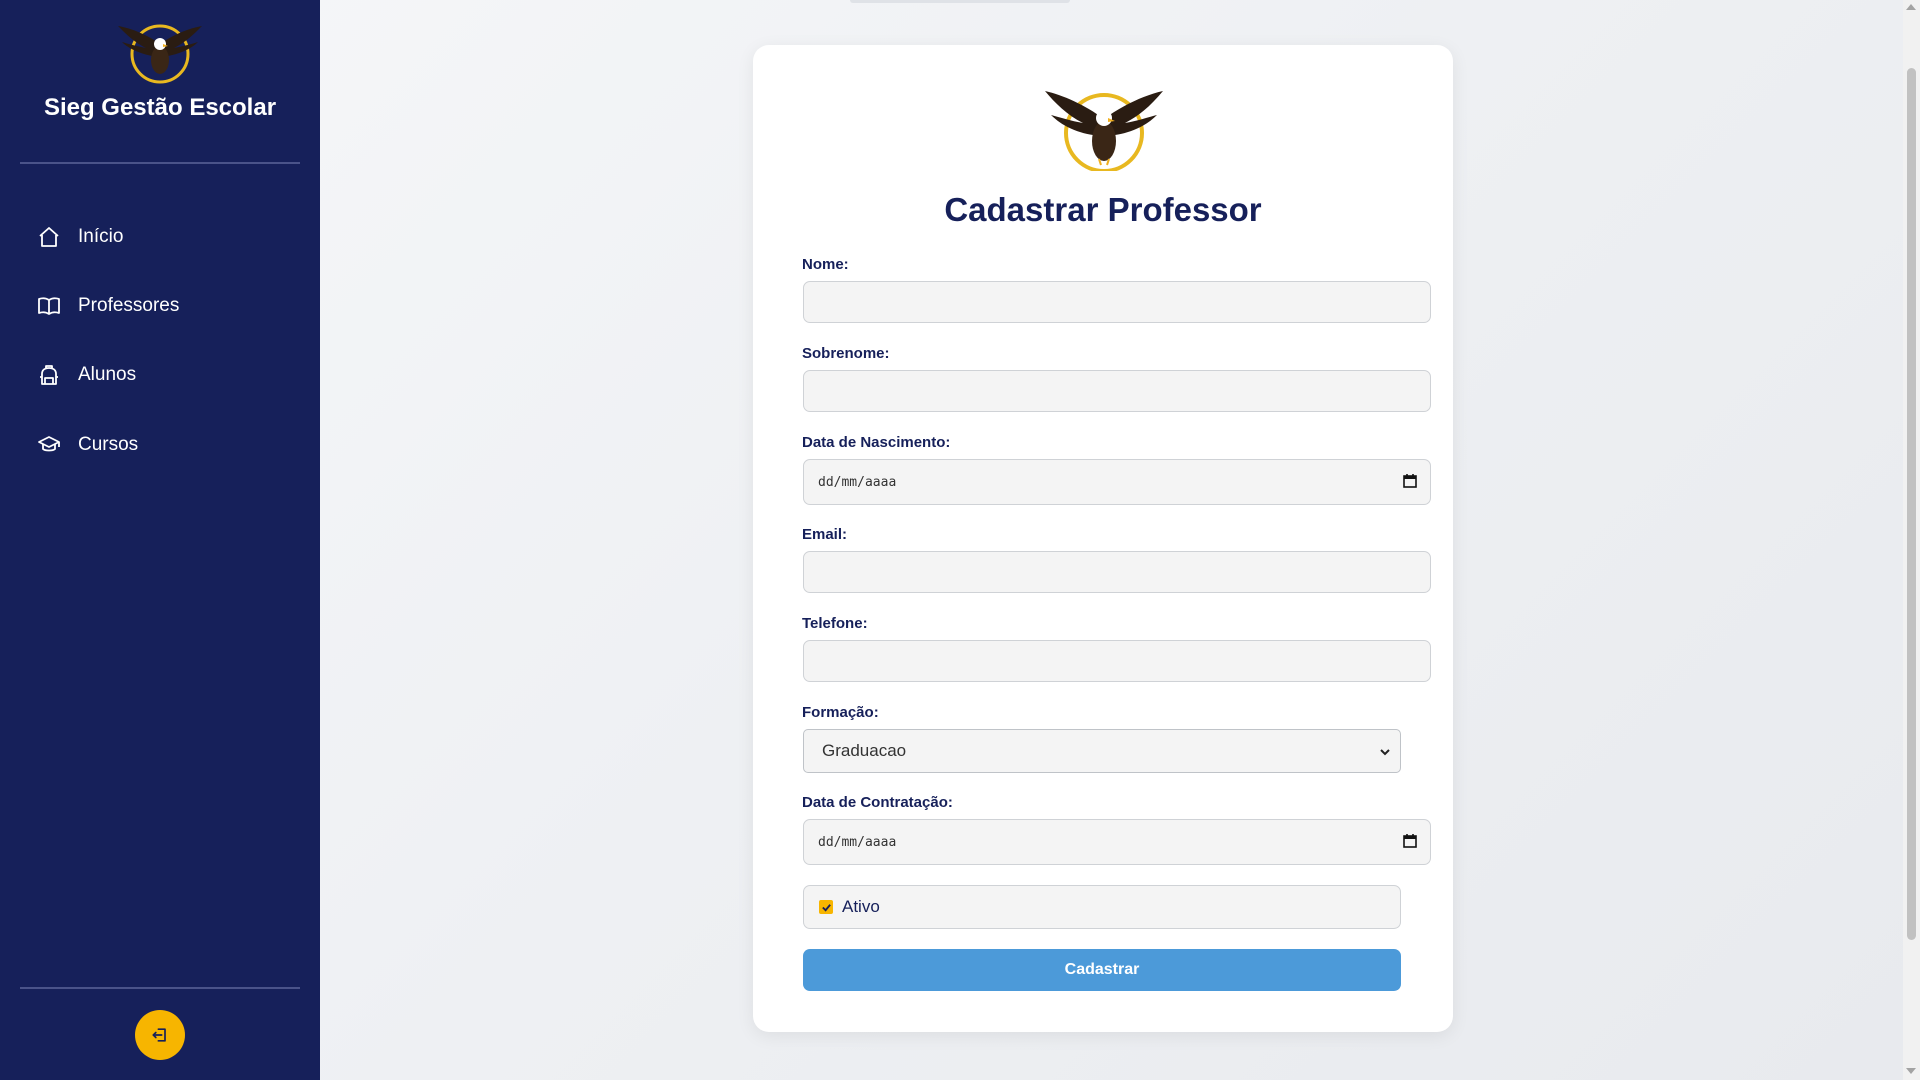 The width and height of the screenshot is (1920, 1080). I want to click on nome-input, so click(1117, 302).